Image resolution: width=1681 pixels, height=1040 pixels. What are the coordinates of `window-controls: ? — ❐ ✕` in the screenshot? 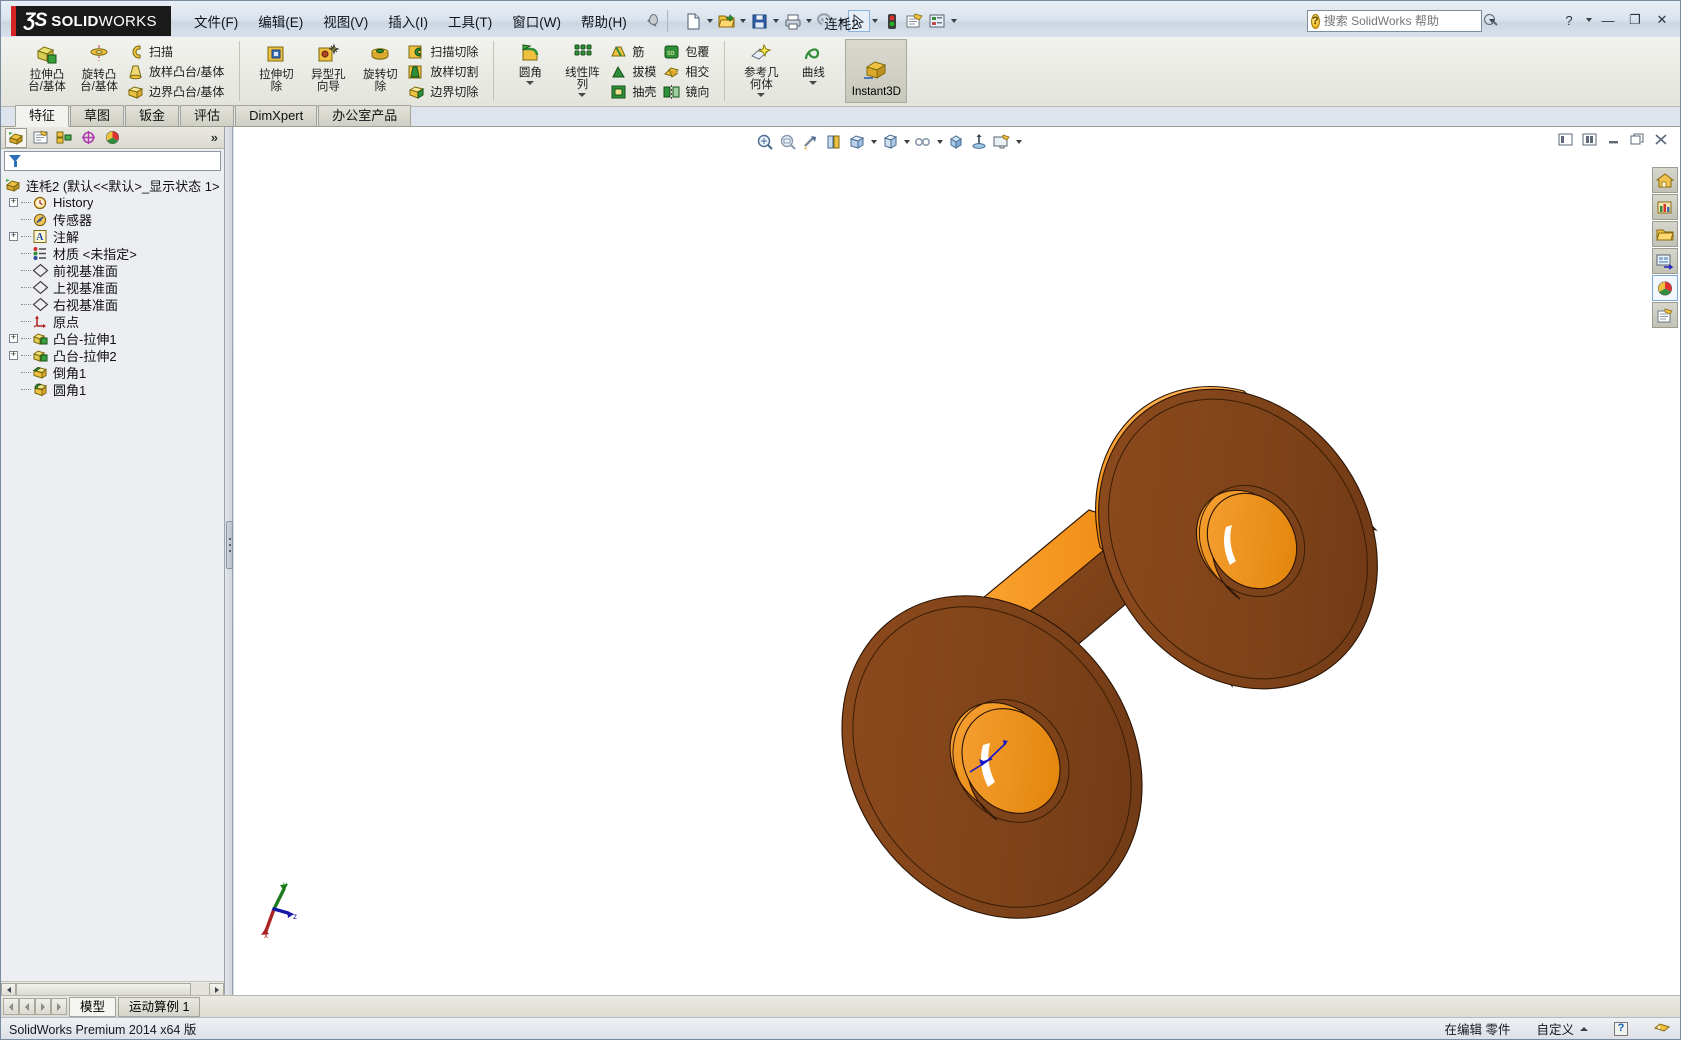 It's located at (1615, 20).